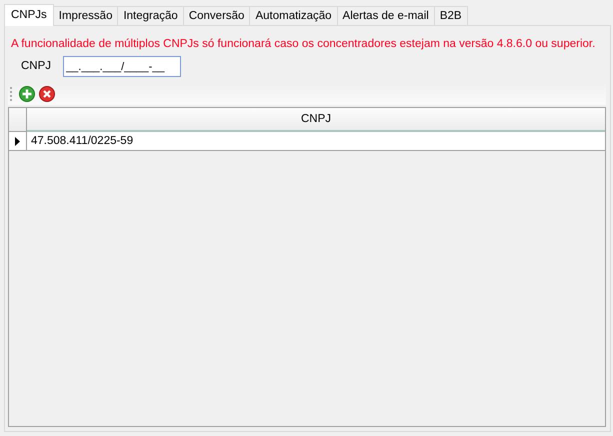 Image resolution: width=613 pixels, height=436 pixels. I want to click on table-cell-text: 47.508.411/0225-59, so click(82, 142).